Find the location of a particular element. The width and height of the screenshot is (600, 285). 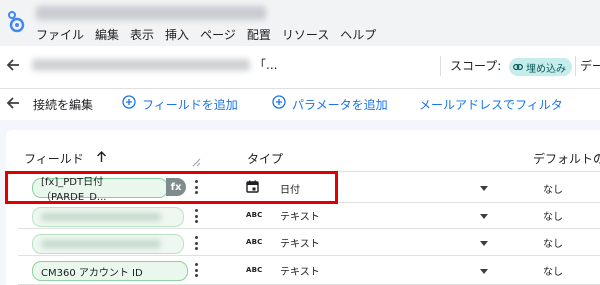

menu-arrange: 配置 is located at coordinates (259, 34).